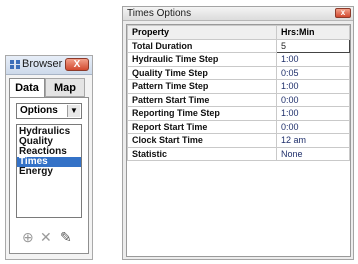  I want to click on times-options-title: Times Options, so click(159, 13).